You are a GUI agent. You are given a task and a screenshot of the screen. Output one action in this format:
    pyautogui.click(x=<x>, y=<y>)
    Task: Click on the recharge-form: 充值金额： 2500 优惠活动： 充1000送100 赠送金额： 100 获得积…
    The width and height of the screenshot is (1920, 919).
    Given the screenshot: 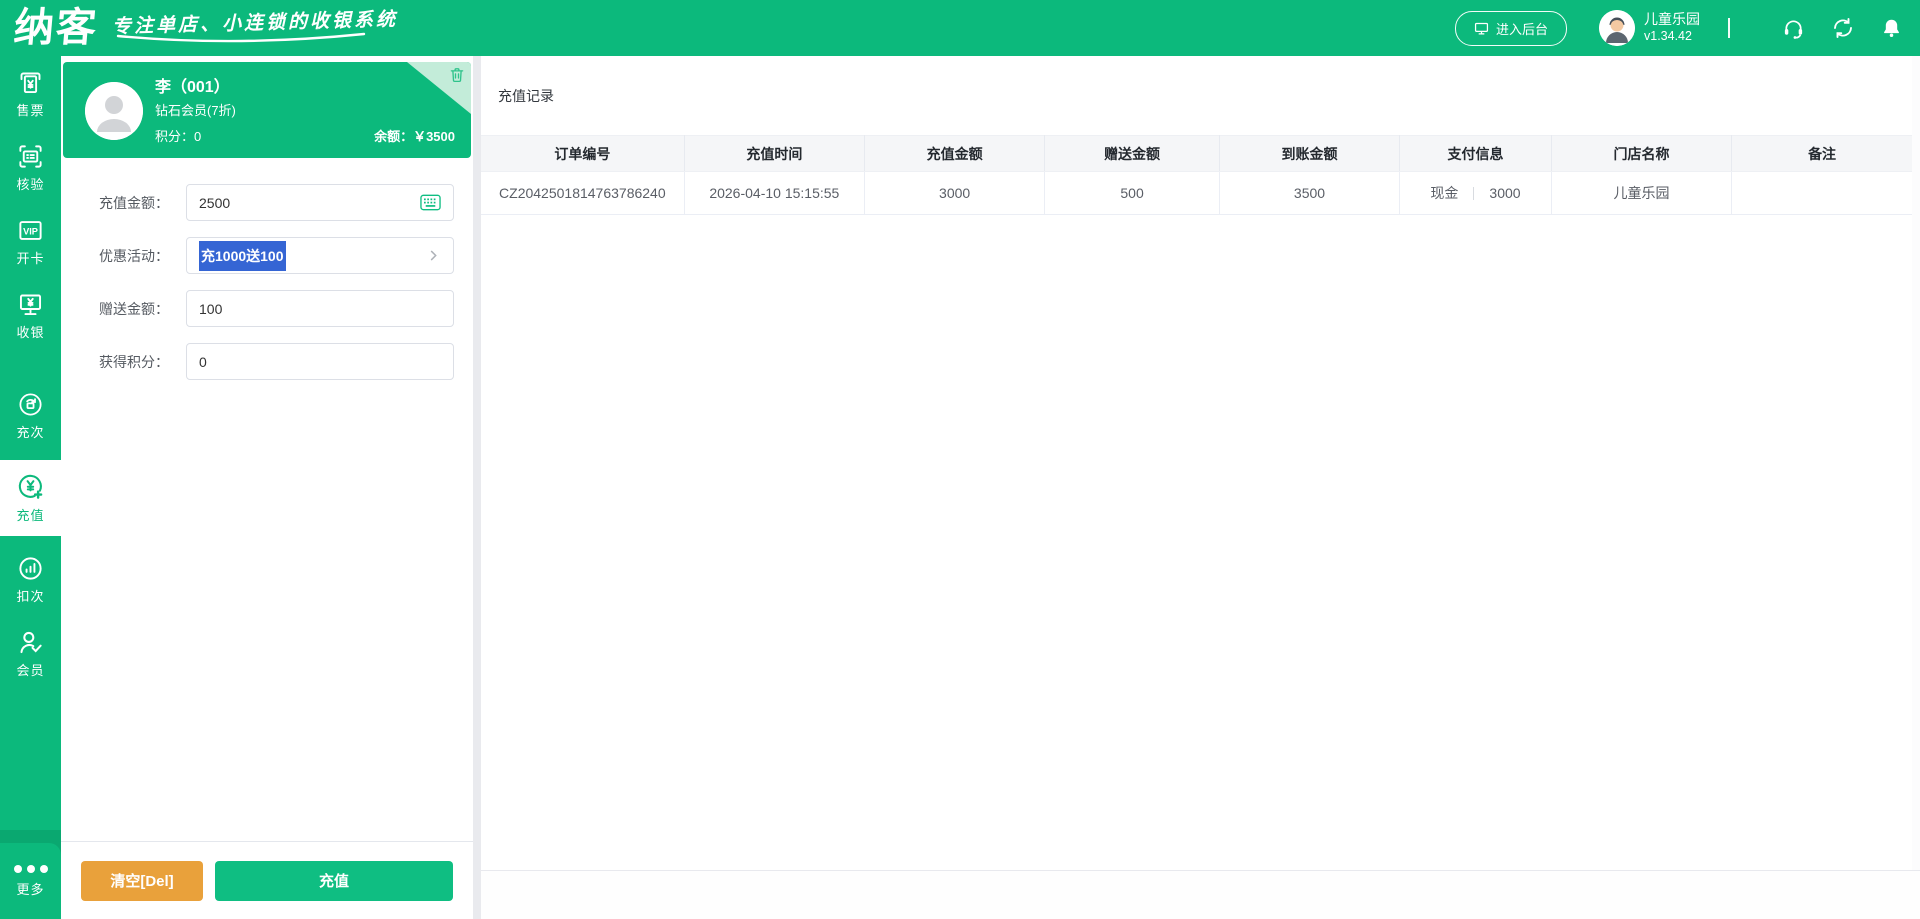 What is the action you would take?
    pyautogui.click(x=267, y=269)
    